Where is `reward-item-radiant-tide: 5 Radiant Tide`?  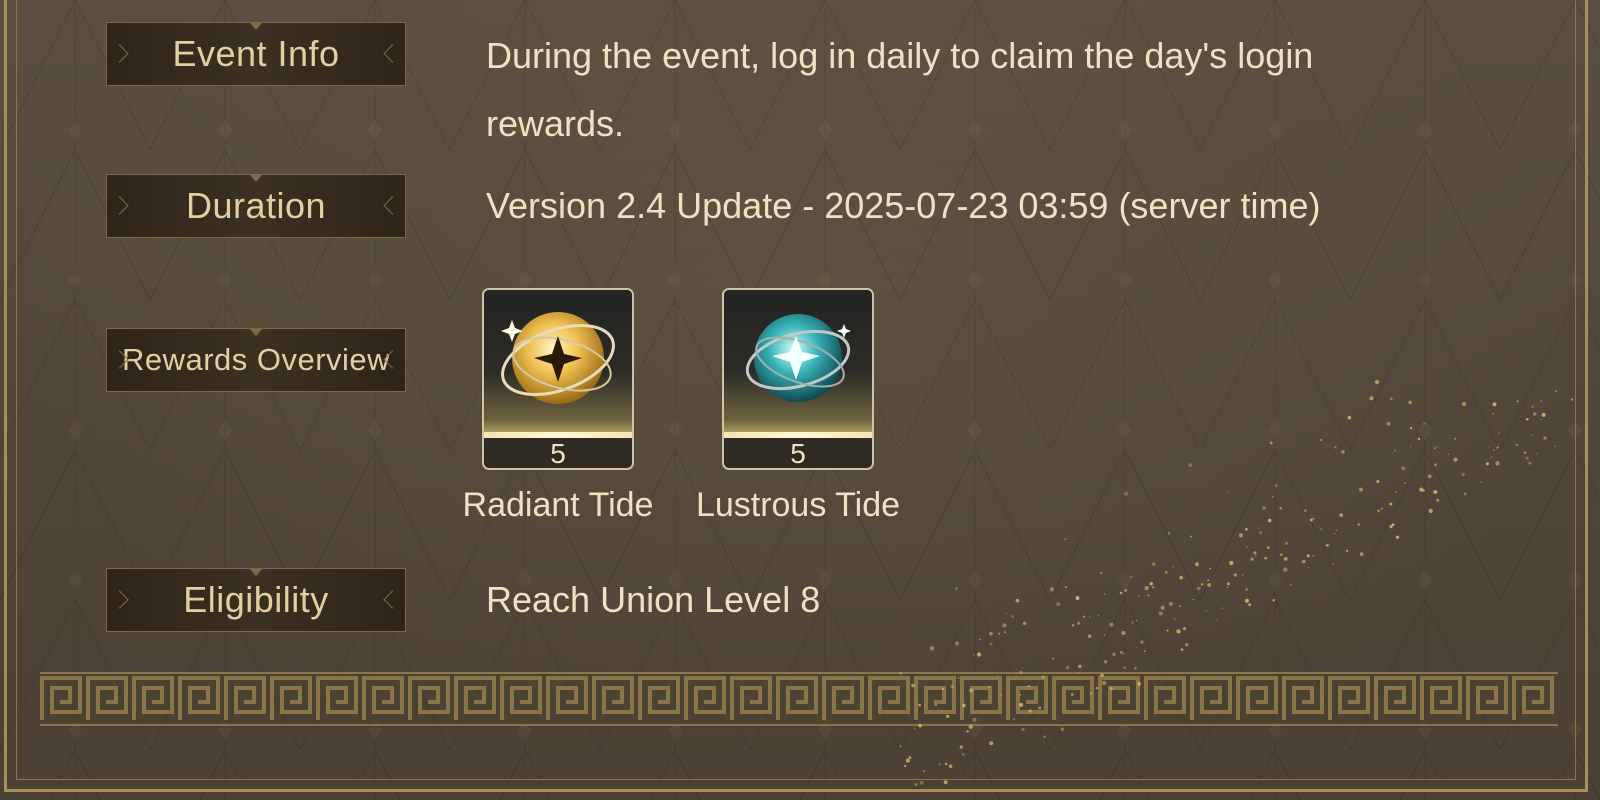
reward-item-radiant-tide: 5 Radiant Tide is located at coordinates (558, 406).